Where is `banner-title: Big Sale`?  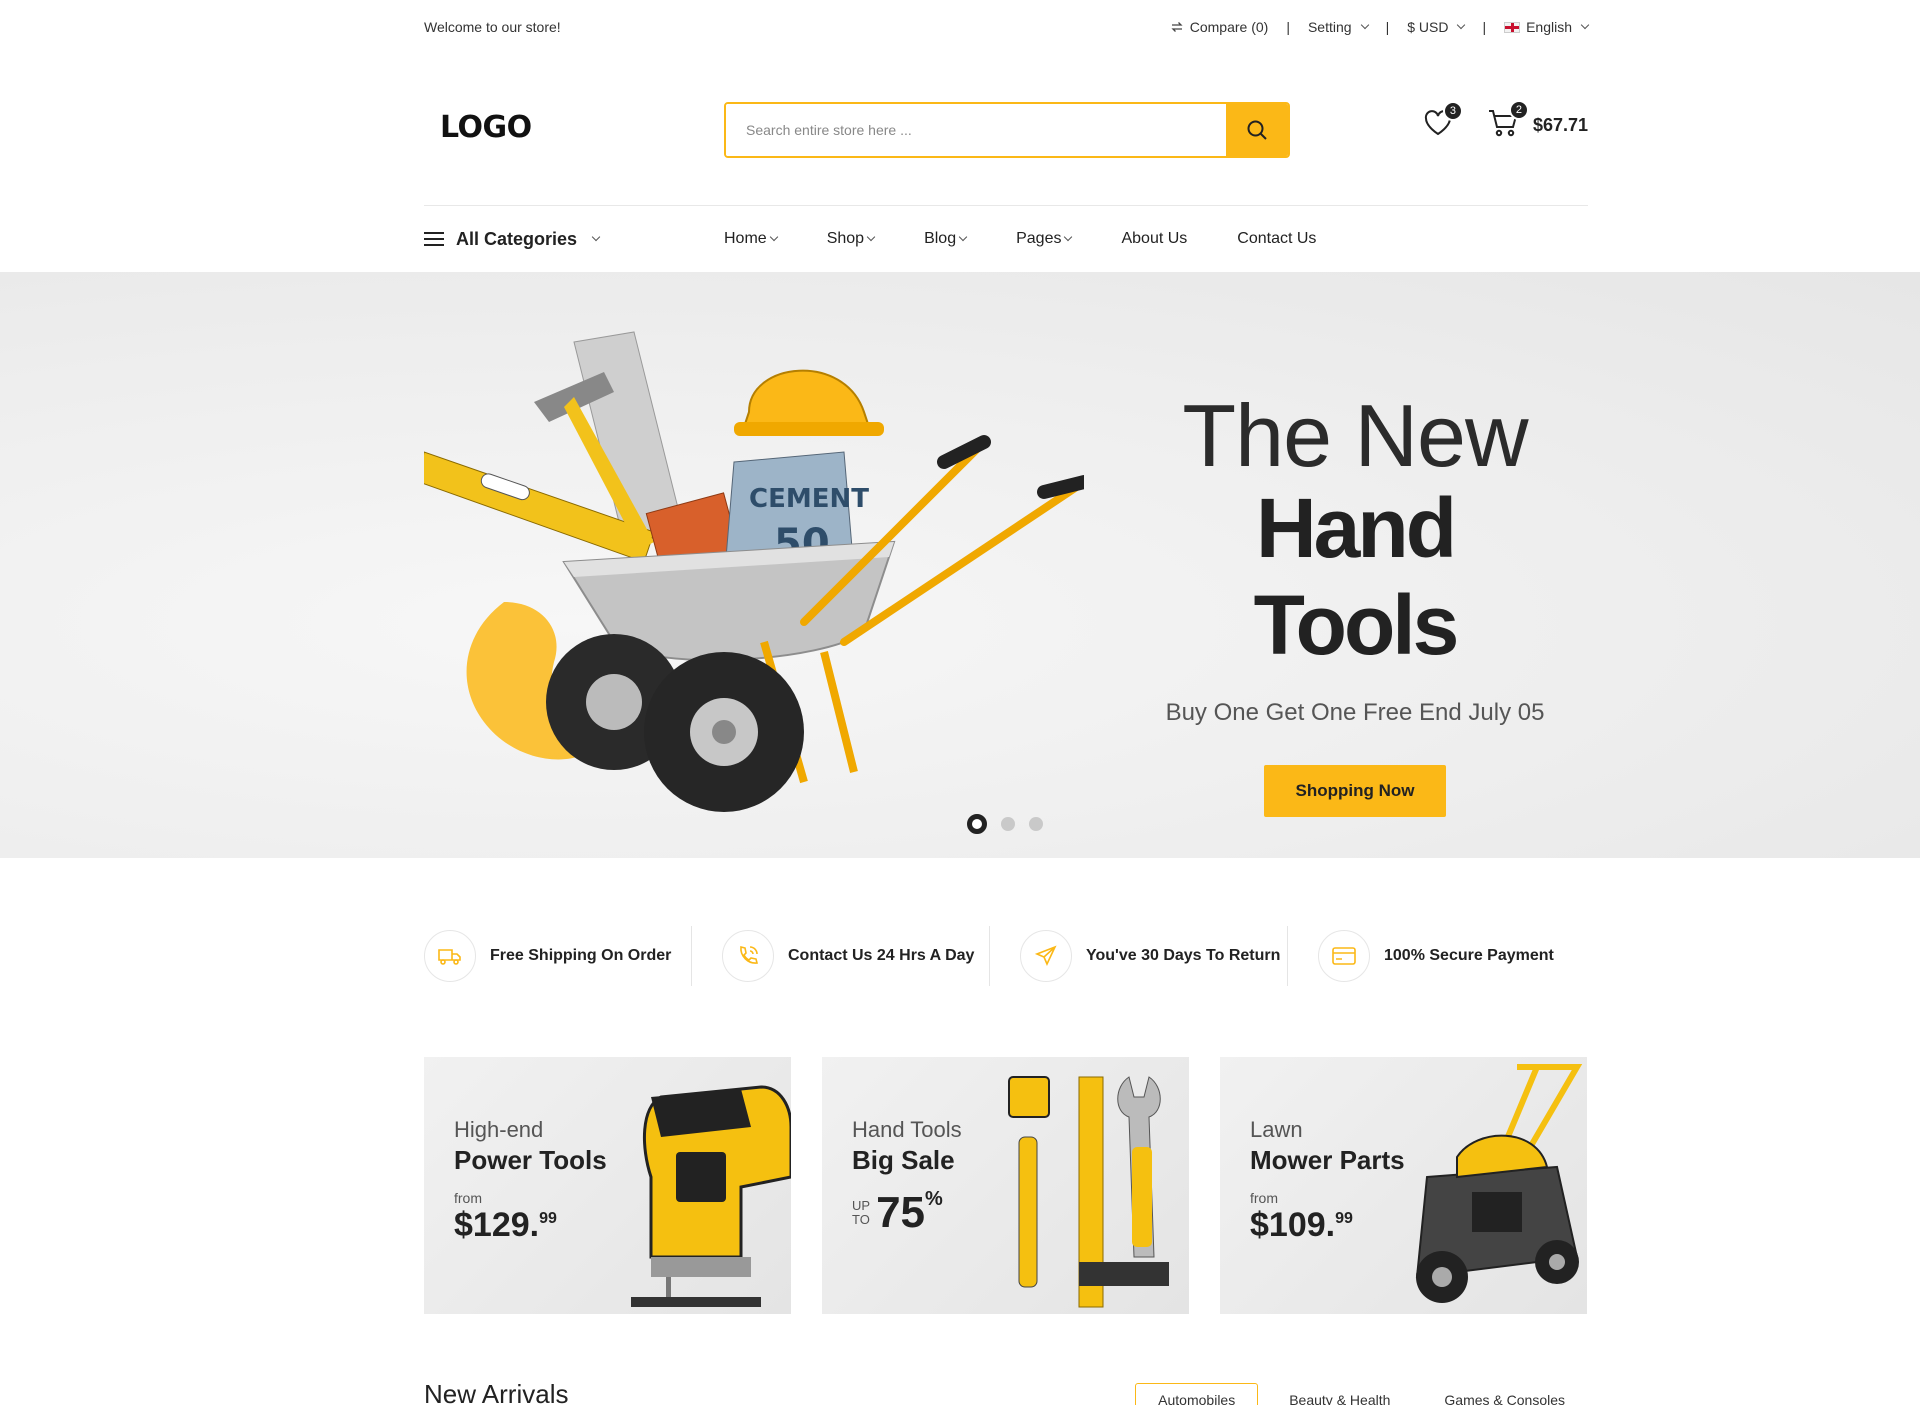
banner-title: Big Sale is located at coordinates (903, 1160).